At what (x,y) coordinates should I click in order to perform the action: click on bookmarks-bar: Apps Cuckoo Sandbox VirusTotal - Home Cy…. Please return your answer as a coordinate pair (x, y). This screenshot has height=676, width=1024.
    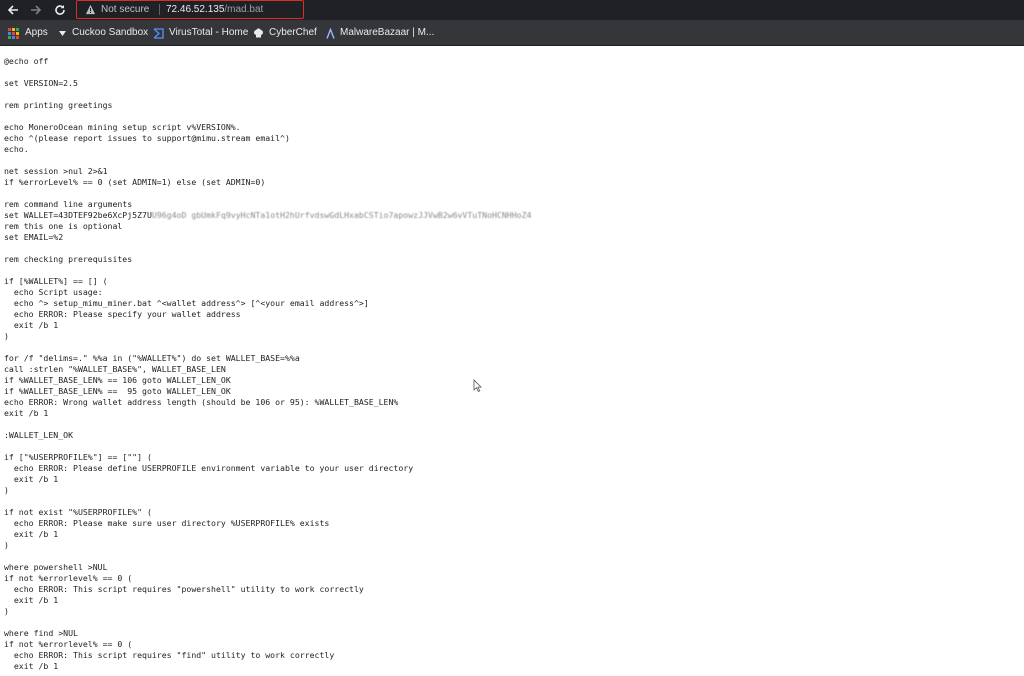
    Looking at the image, I should click on (512, 33).